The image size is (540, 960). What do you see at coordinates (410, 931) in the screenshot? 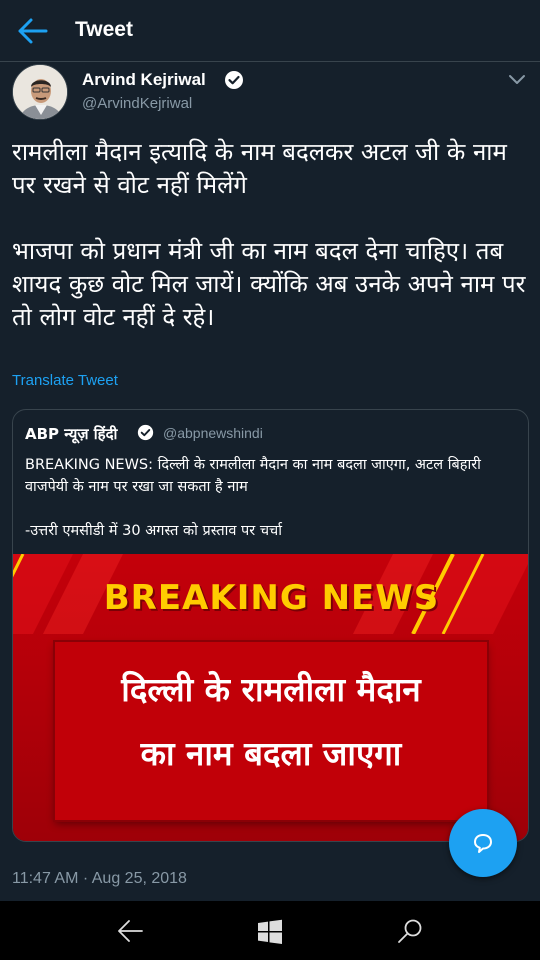
I see `search-icon` at bounding box center [410, 931].